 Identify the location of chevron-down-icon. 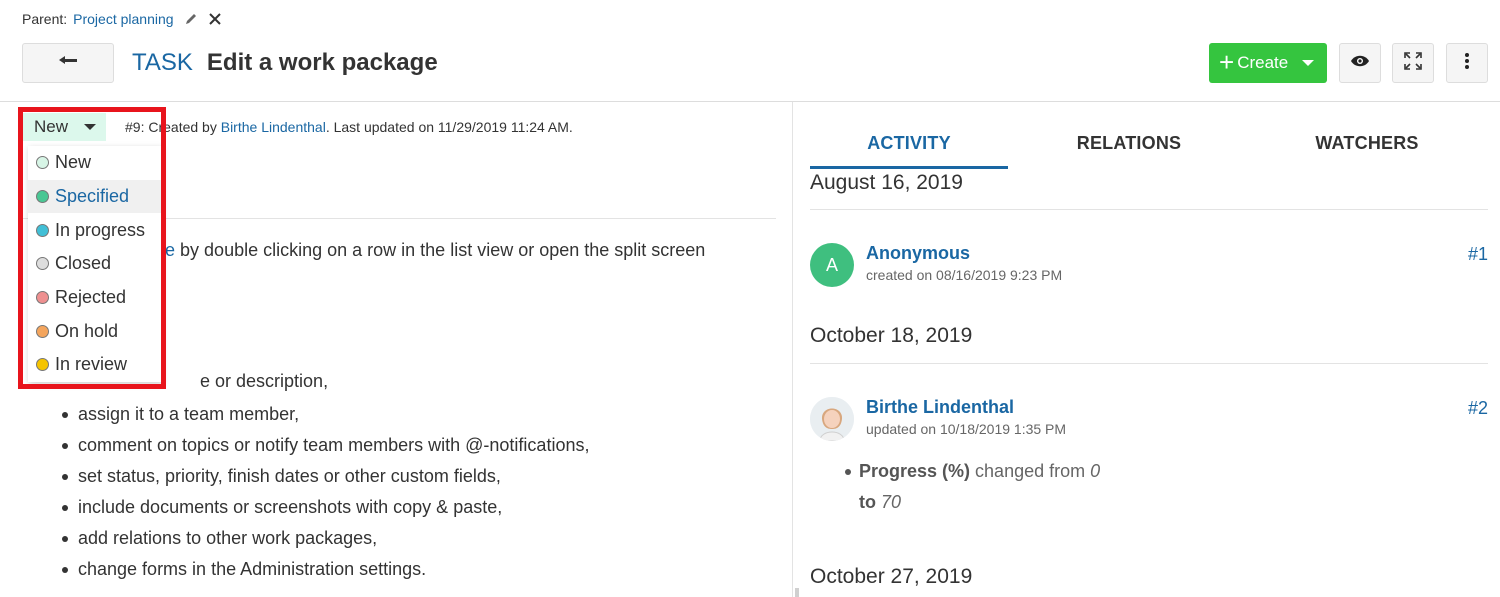
(1308, 63).